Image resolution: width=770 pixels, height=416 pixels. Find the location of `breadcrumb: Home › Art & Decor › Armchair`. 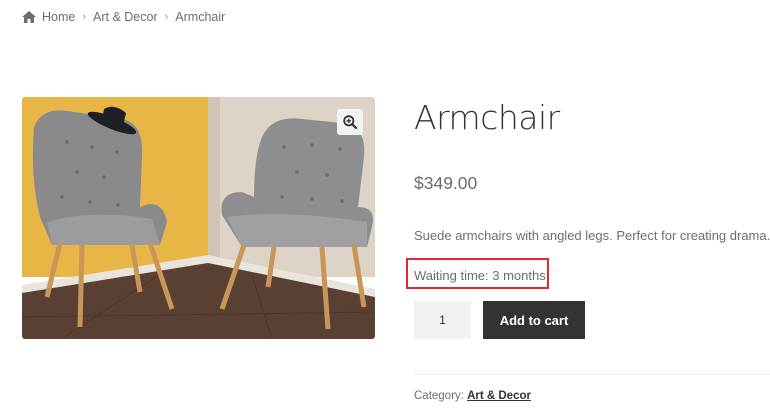

breadcrumb: Home › Art & Decor › Armchair is located at coordinates (123, 17).